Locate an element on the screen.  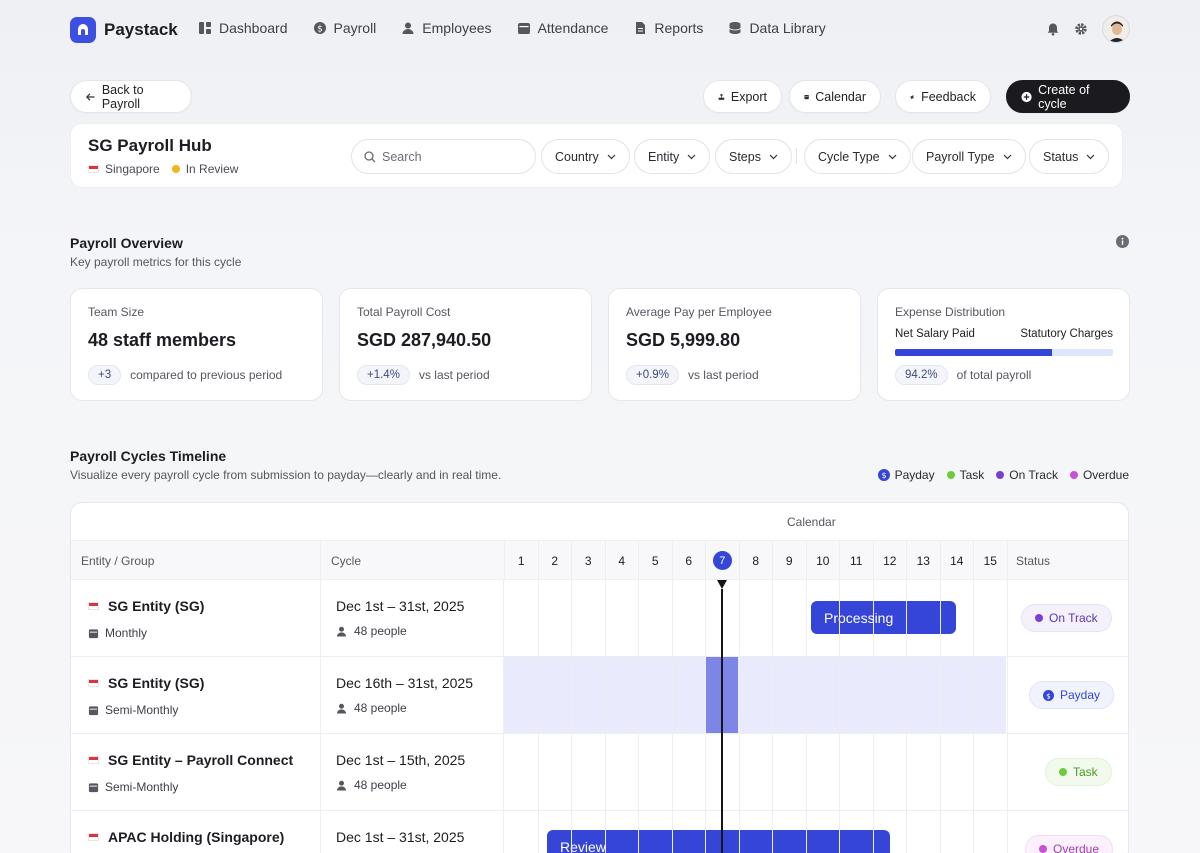
entity-name: SG Entity – Payroll Connect is located at coordinates (201, 760).